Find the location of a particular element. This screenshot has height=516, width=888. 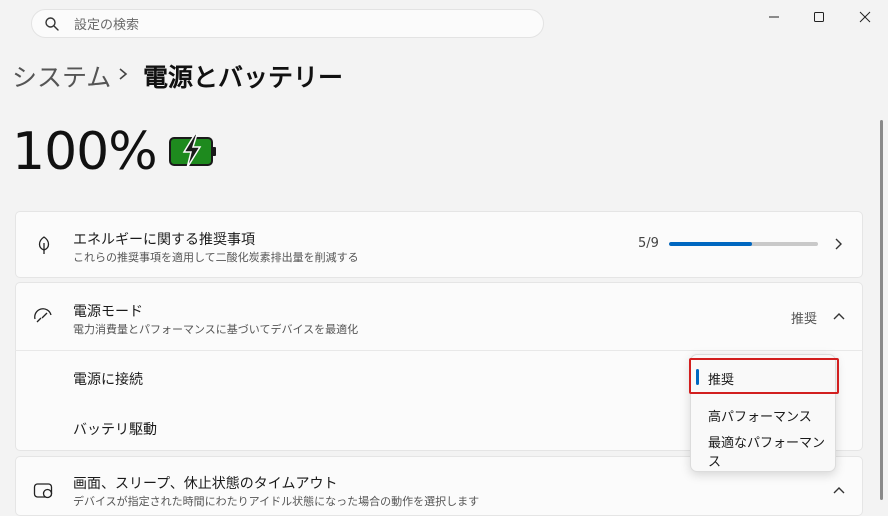

maximize-icon is located at coordinates (819, 17).